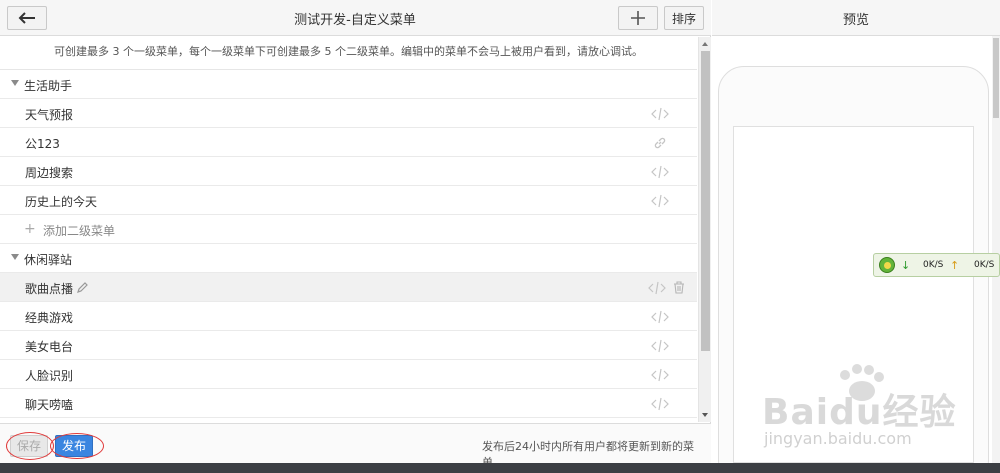  What do you see at coordinates (705, 44) in the screenshot?
I see `scroll-up-arrow-icon` at bounding box center [705, 44].